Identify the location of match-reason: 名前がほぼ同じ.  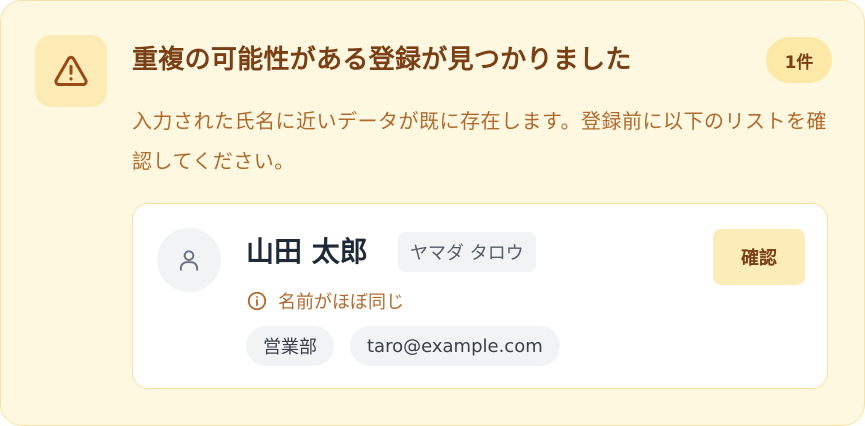
(325, 301).